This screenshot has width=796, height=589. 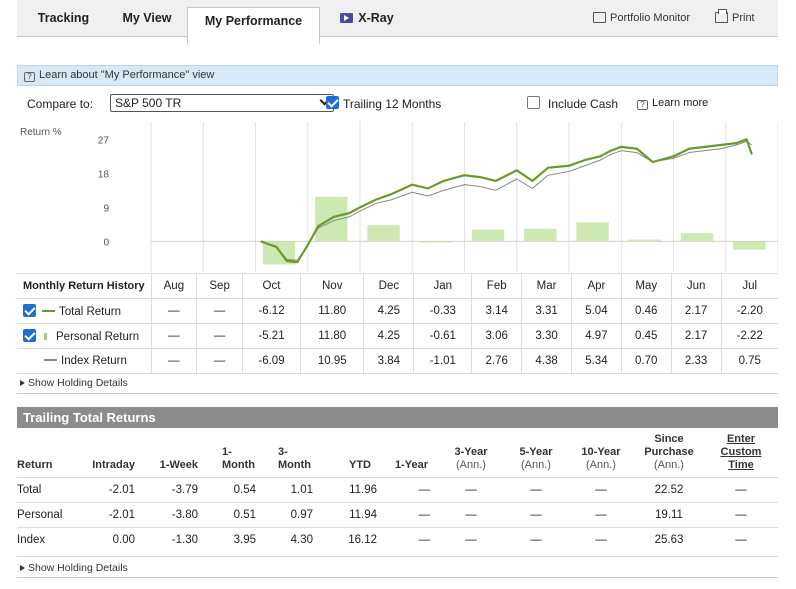 I want to click on table-cell: -3.79, so click(x=184, y=489).